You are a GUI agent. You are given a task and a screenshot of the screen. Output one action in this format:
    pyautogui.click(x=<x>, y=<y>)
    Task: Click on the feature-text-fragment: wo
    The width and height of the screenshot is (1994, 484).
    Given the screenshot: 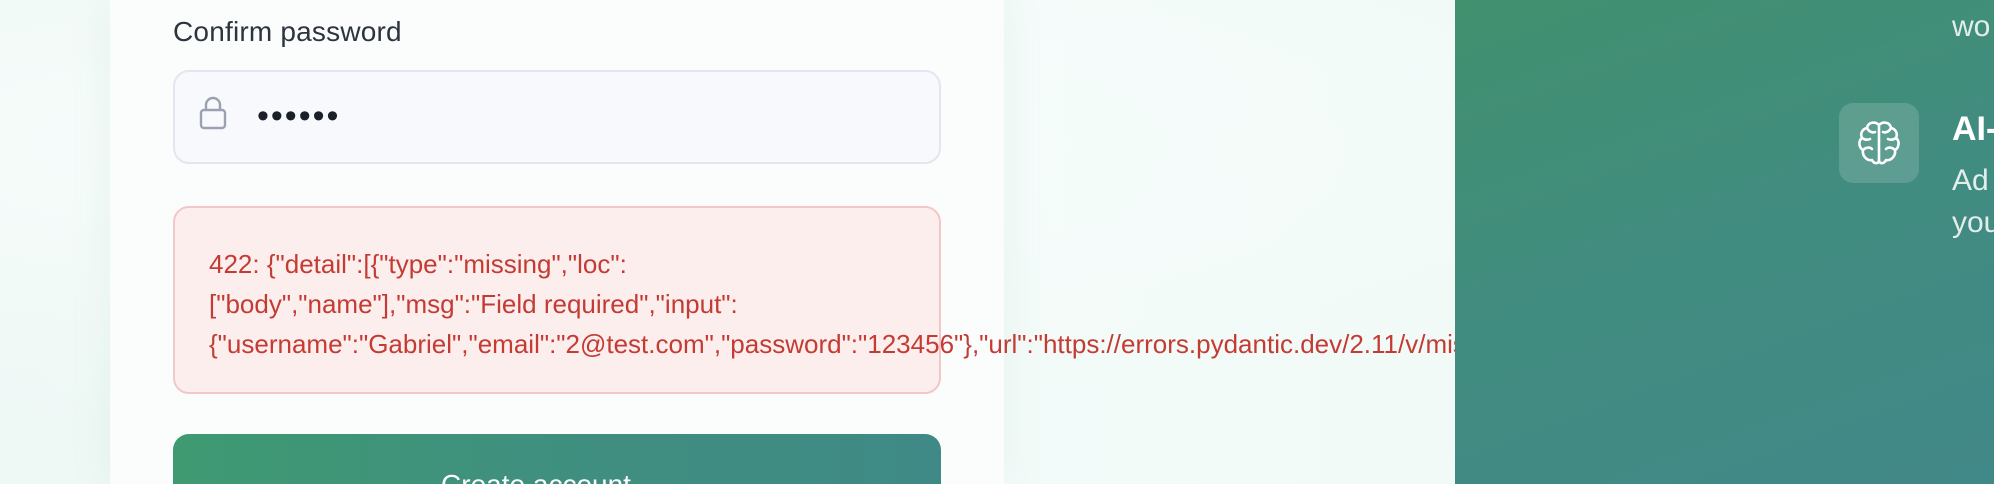 What is the action you would take?
    pyautogui.click(x=1971, y=26)
    